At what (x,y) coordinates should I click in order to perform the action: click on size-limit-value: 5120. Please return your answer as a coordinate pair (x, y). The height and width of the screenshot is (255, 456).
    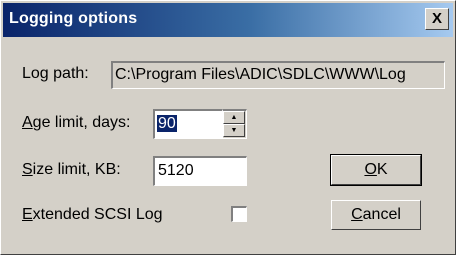
    Looking at the image, I should click on (176, 170).